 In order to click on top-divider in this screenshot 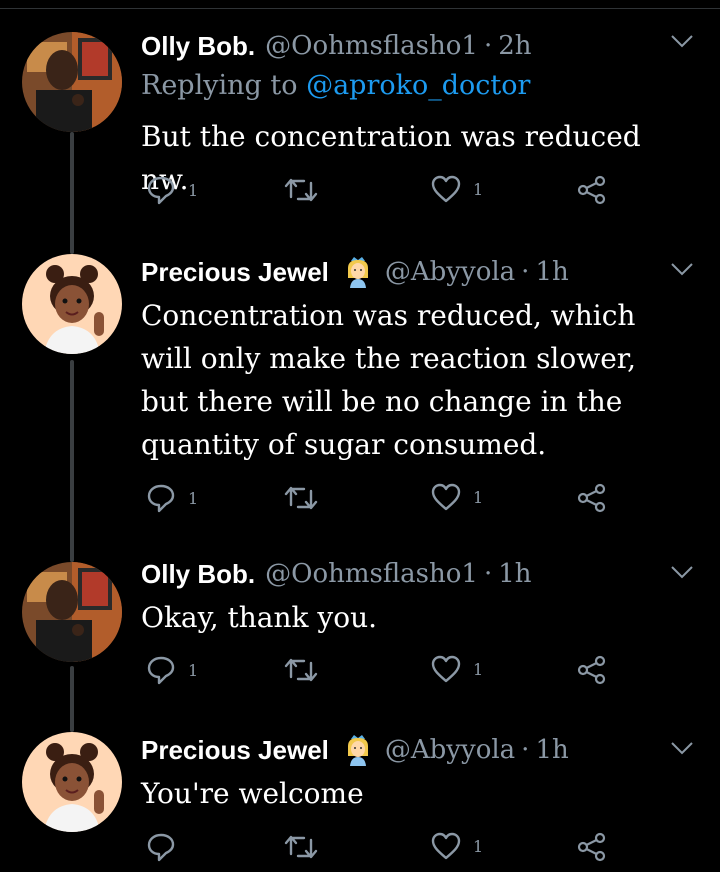, I will do `click(360, 8)`.